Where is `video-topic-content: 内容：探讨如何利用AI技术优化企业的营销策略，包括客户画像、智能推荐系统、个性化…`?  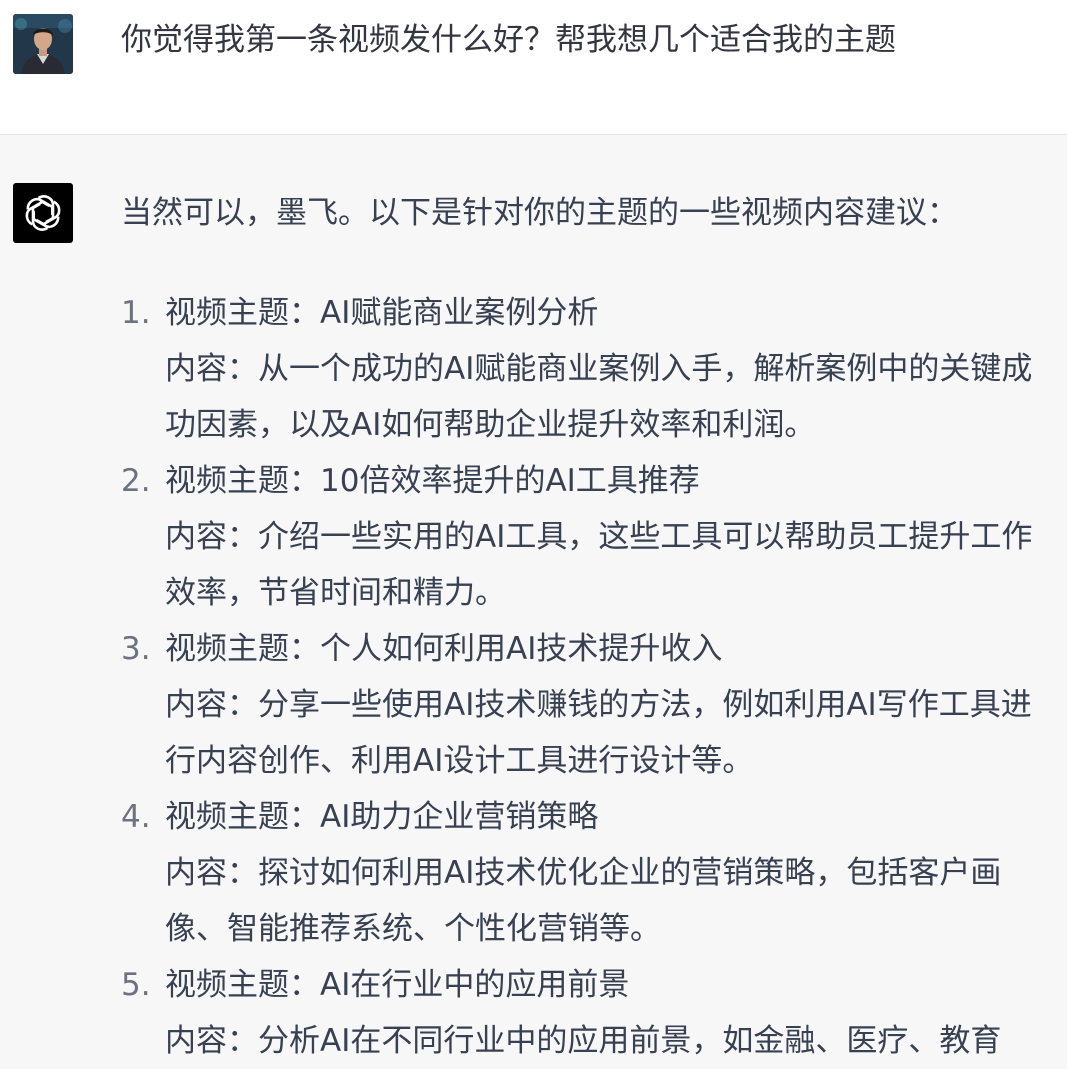 video-topic-content: 内容：探讨如何利用AI技术优化企业的营销策略，包括客户画像、智能推荐系统、个性化… is located at coordinates (583, 901).